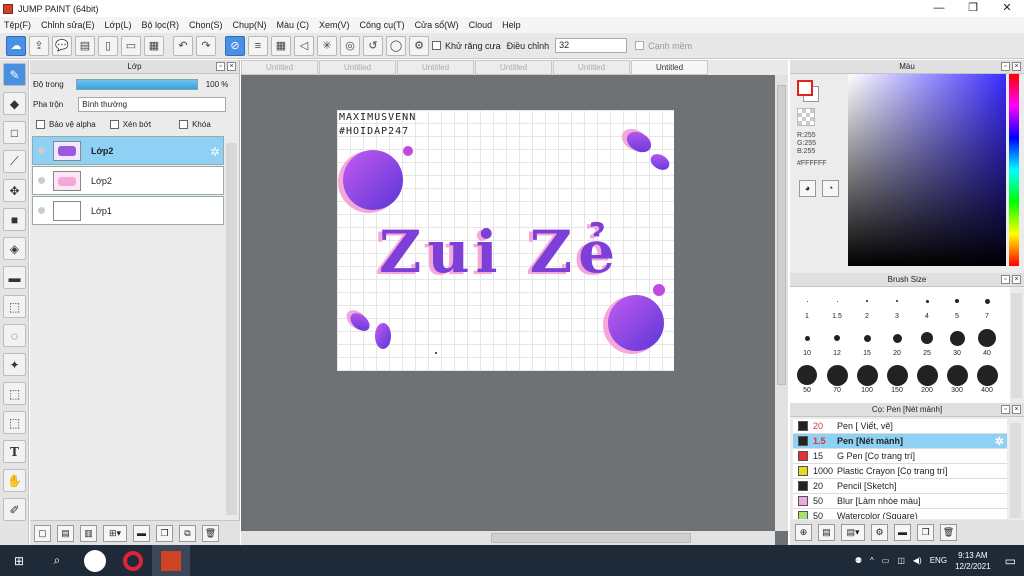  What do you see at coordinates (927, 307) in the screenshot?
I see `brush-size-option: 4` at bounding box center [927, 307].